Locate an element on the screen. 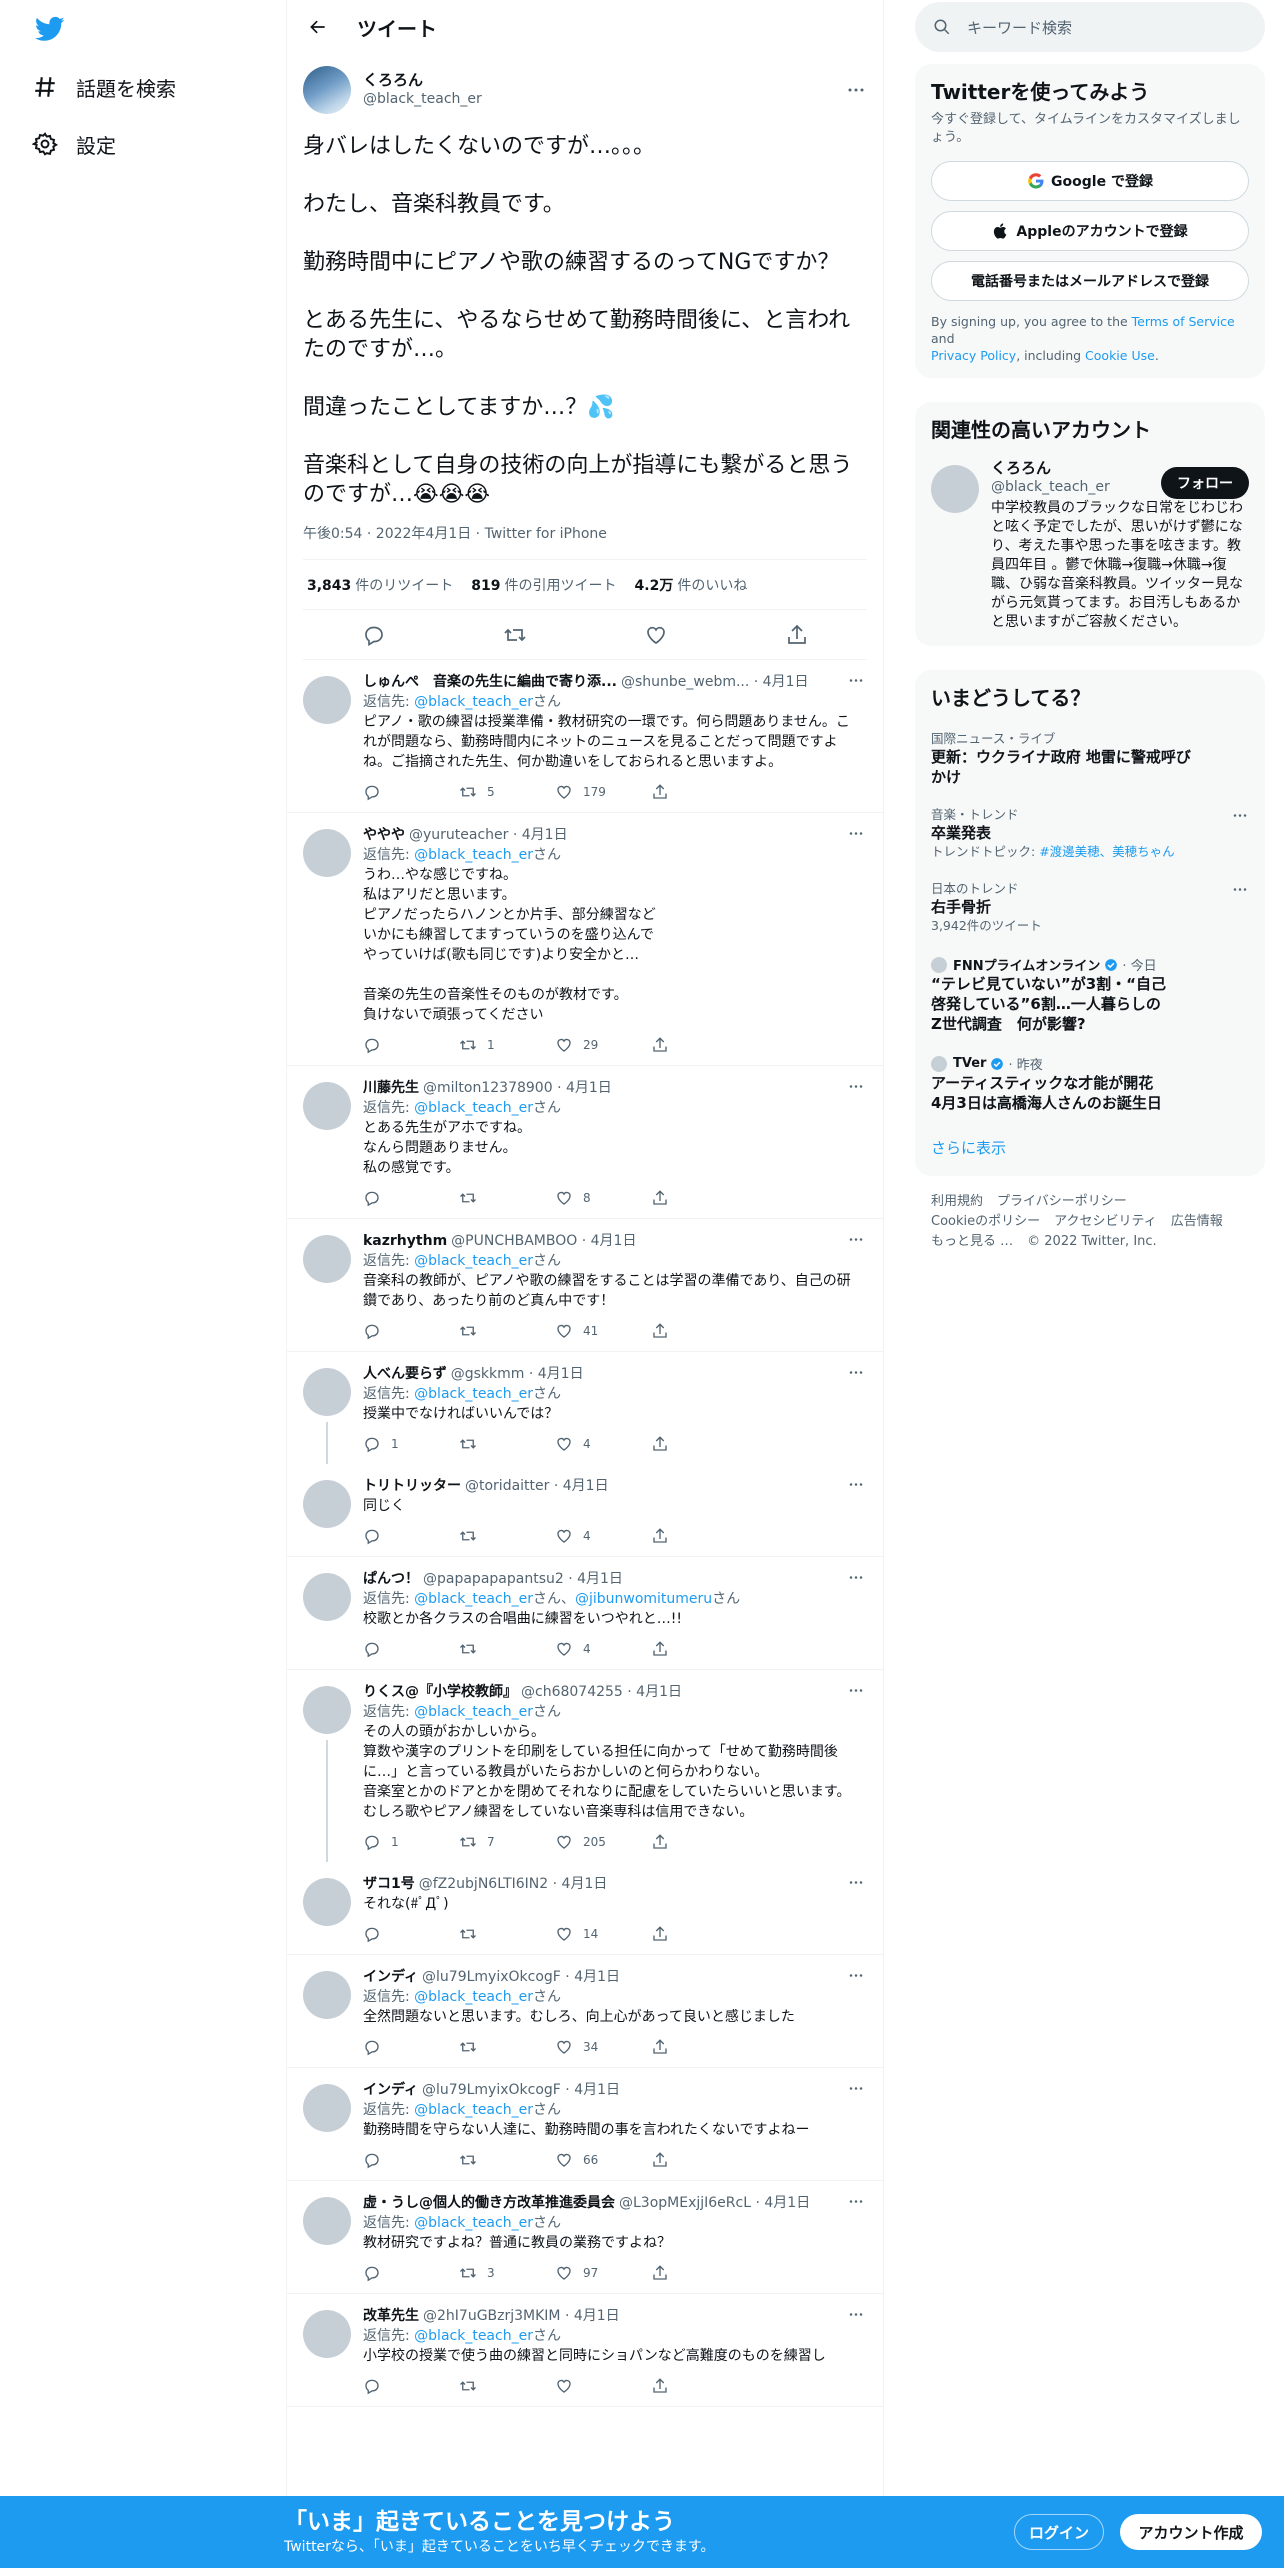 The height and width of the screenshot is (2568, 1284). retweet-button: 7 is located at coordinates (507, 1842).